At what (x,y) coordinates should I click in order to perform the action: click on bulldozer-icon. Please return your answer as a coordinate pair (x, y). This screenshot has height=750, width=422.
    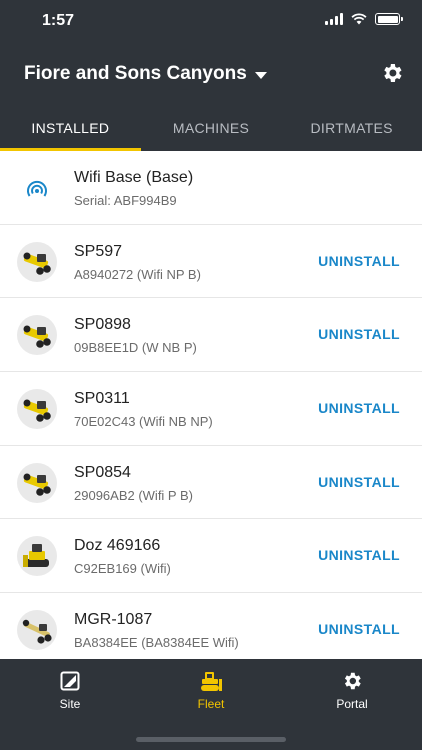
    Looking at the image, I should click on (211, 681).